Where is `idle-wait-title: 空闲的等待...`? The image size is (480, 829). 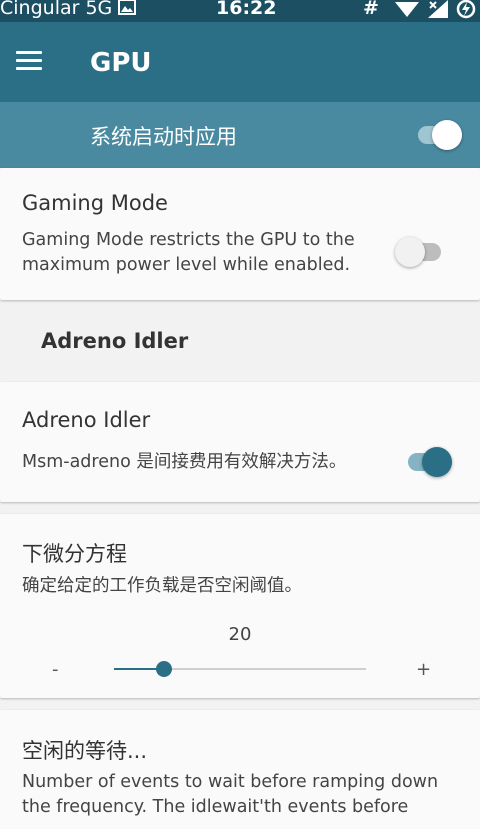
idle-wait-title: 空闲的等待... is located at coordinates (85, 751).